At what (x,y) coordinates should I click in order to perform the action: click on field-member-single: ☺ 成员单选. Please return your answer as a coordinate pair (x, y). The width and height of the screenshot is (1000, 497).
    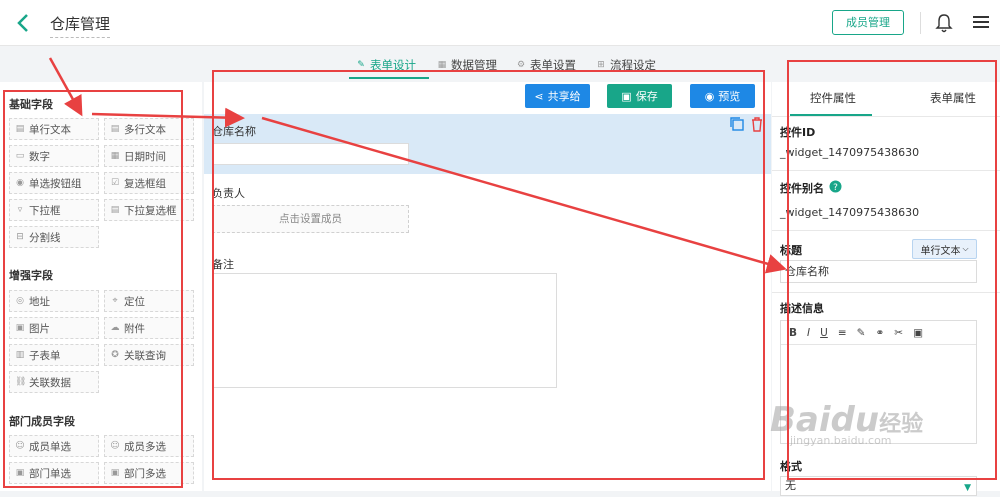
    Looking at the image, I should click on (54, 446).